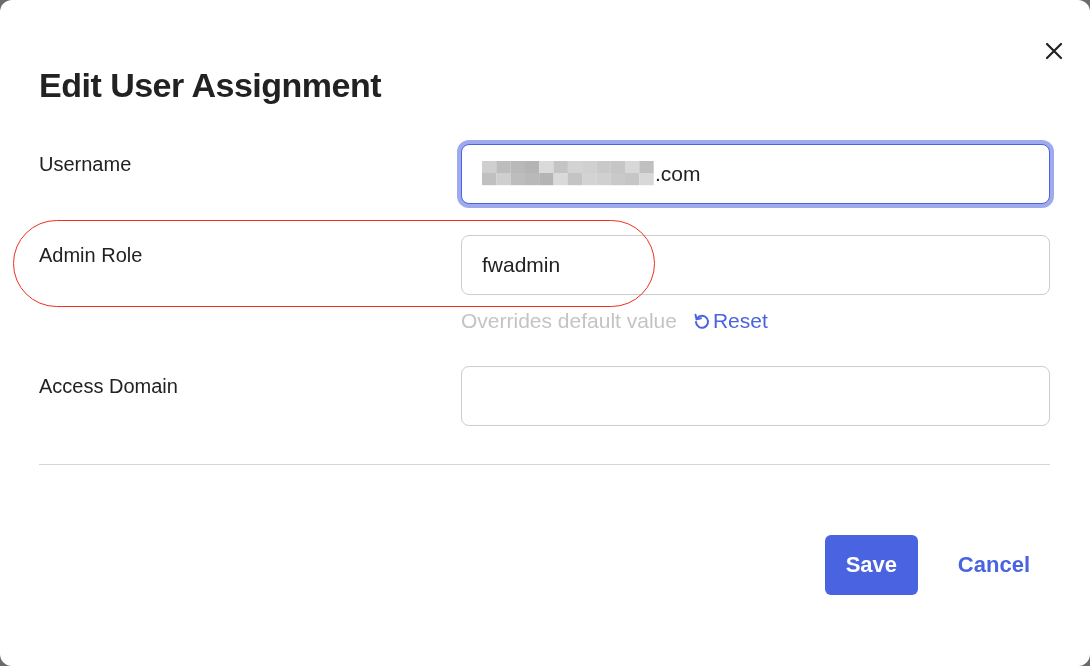  I want to click on input-field, so click(755, 396).